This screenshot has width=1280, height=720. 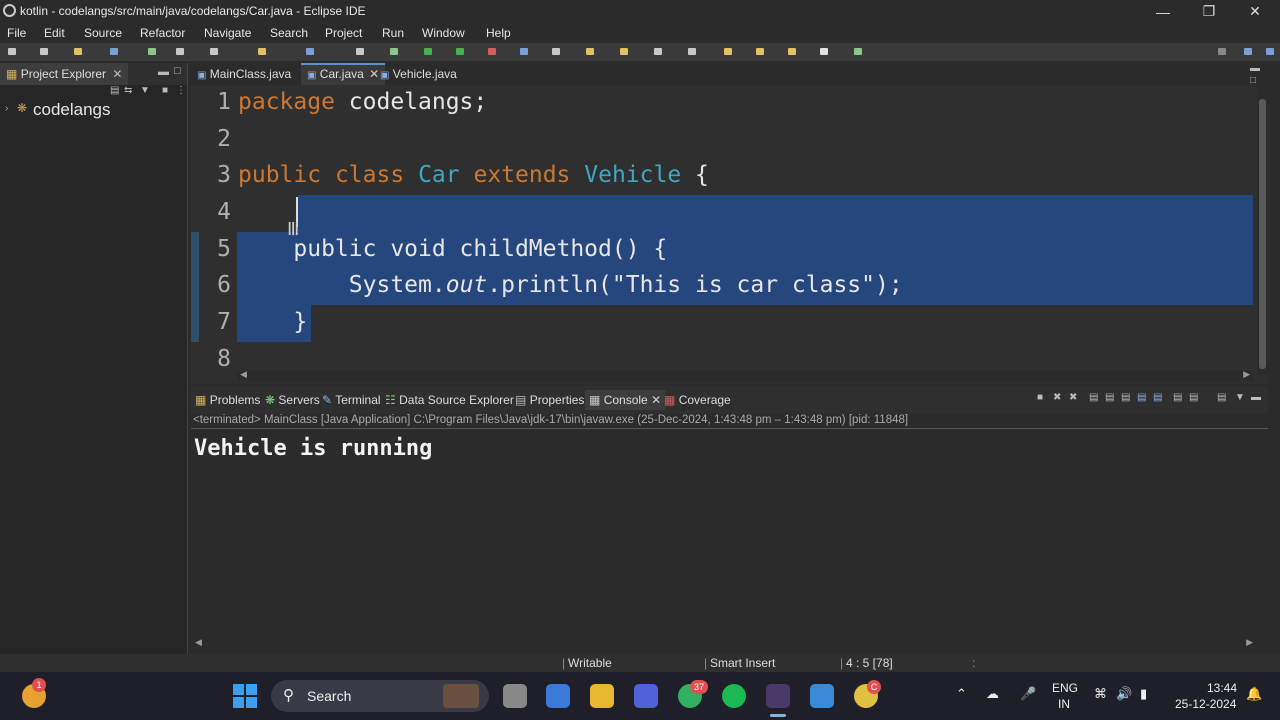 What do you see at coordinates (760, 51) in the screenshot?
I see `back-icon` at bounding box center [760, 51].